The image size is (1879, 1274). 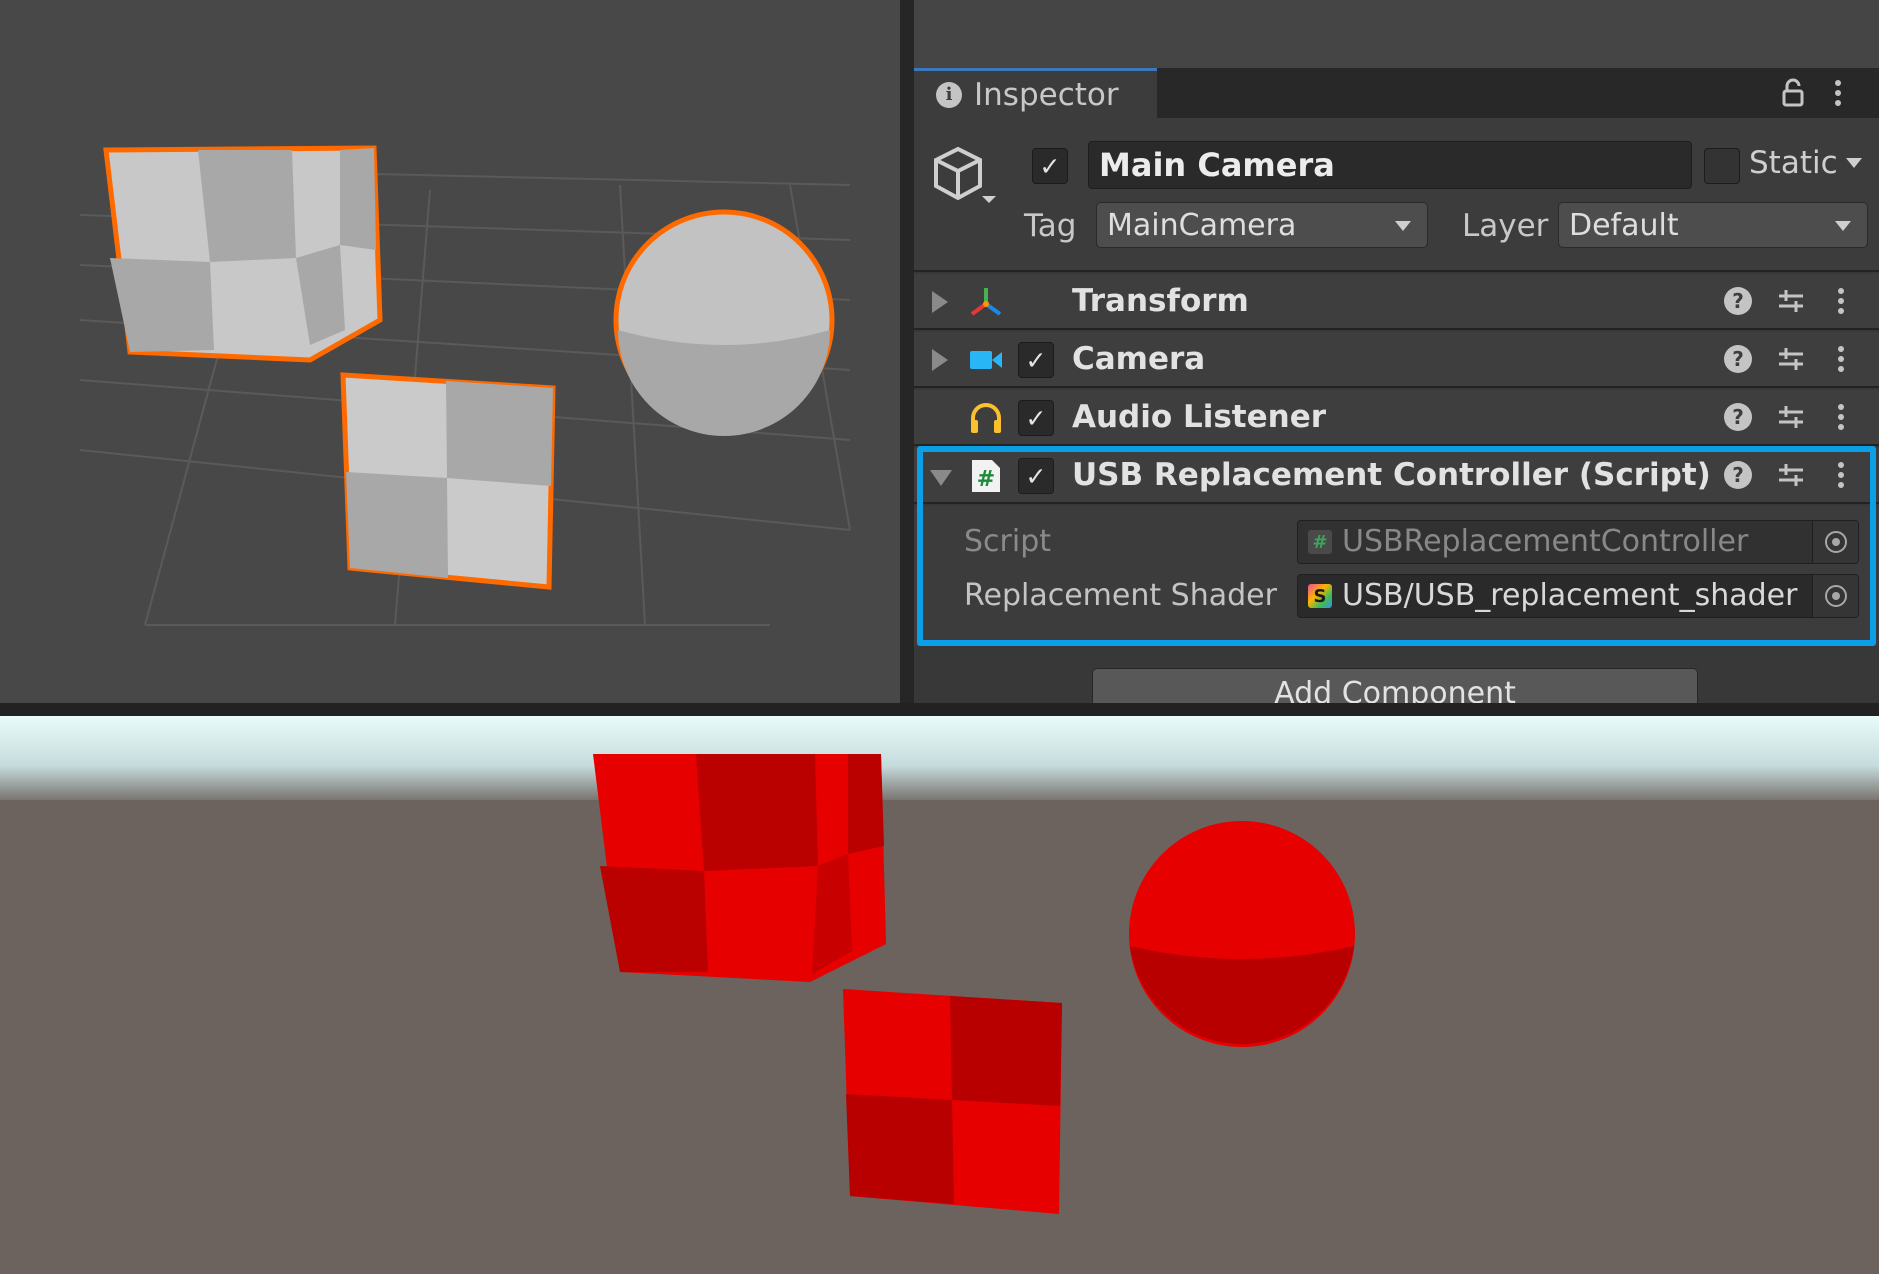 I want to click on tag-dropdown-value: MainCamera, so click(x=1202, y=225).